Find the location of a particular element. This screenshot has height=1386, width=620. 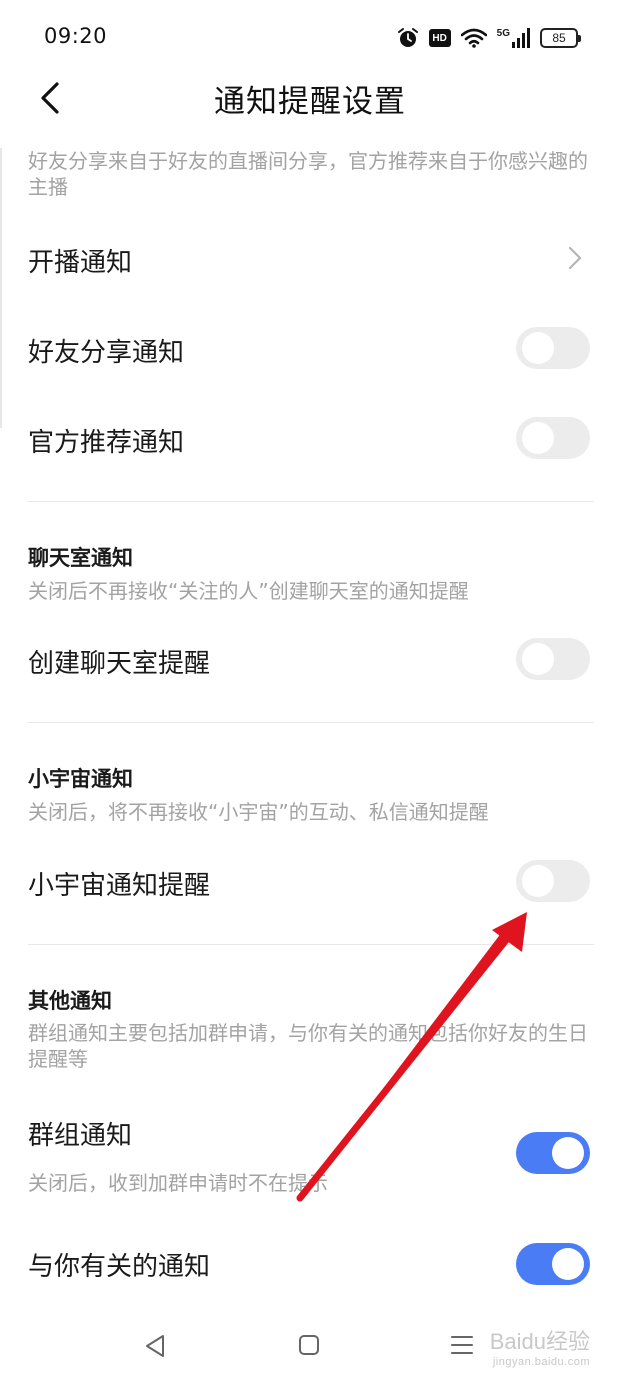

chevron-right-icon is located at coordinates (575, 258).